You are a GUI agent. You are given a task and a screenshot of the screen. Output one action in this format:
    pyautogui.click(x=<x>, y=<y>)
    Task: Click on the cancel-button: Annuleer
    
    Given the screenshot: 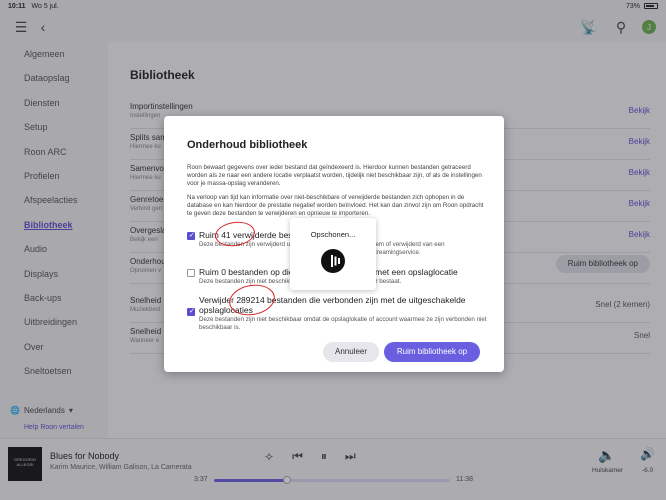 What is the action you would take?
    pyautogui.click(x=351, y=352)
    